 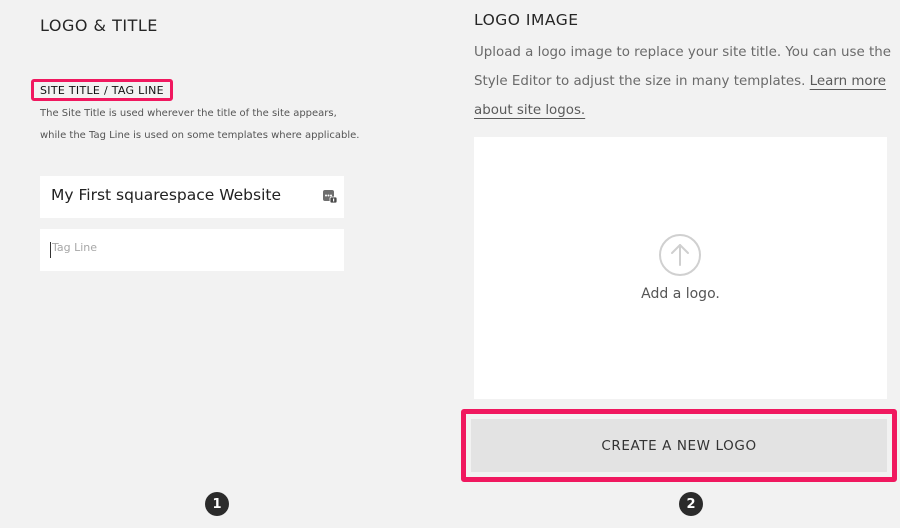 I want to click on site-title-field: My First squarespace Website, so click(x=192, y=197).